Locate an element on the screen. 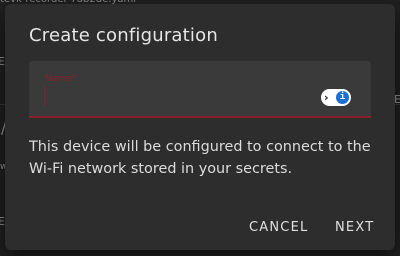 The height and width of the screenshot is (256, 400). next-button: NEXT is located at coordinates (354, 227).